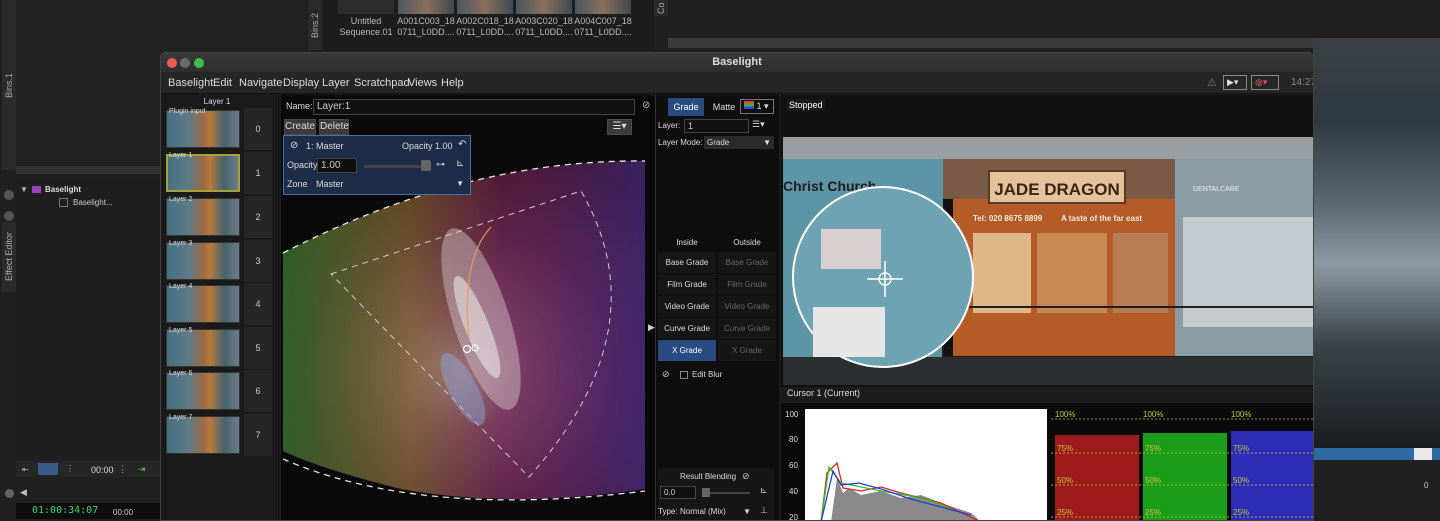  I want to click on playback-mode-button: ▶▾, so click(1235, 82).